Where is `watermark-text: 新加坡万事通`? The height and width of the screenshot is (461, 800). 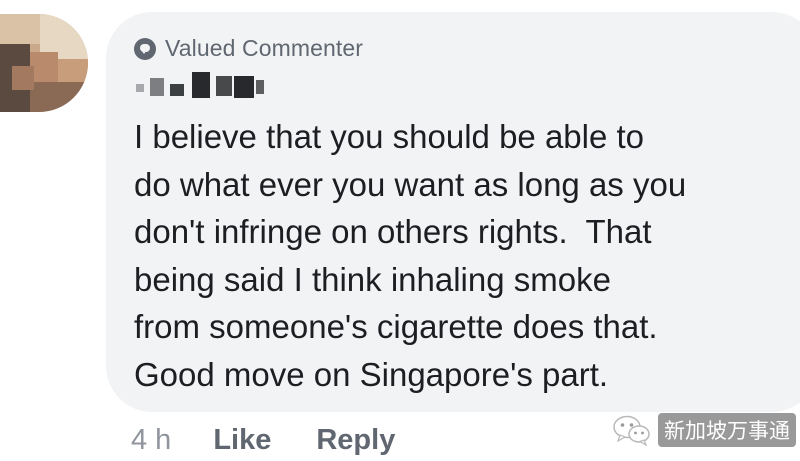
watermark-text: 新加坡万事通 is located at coordinates (727, 430).